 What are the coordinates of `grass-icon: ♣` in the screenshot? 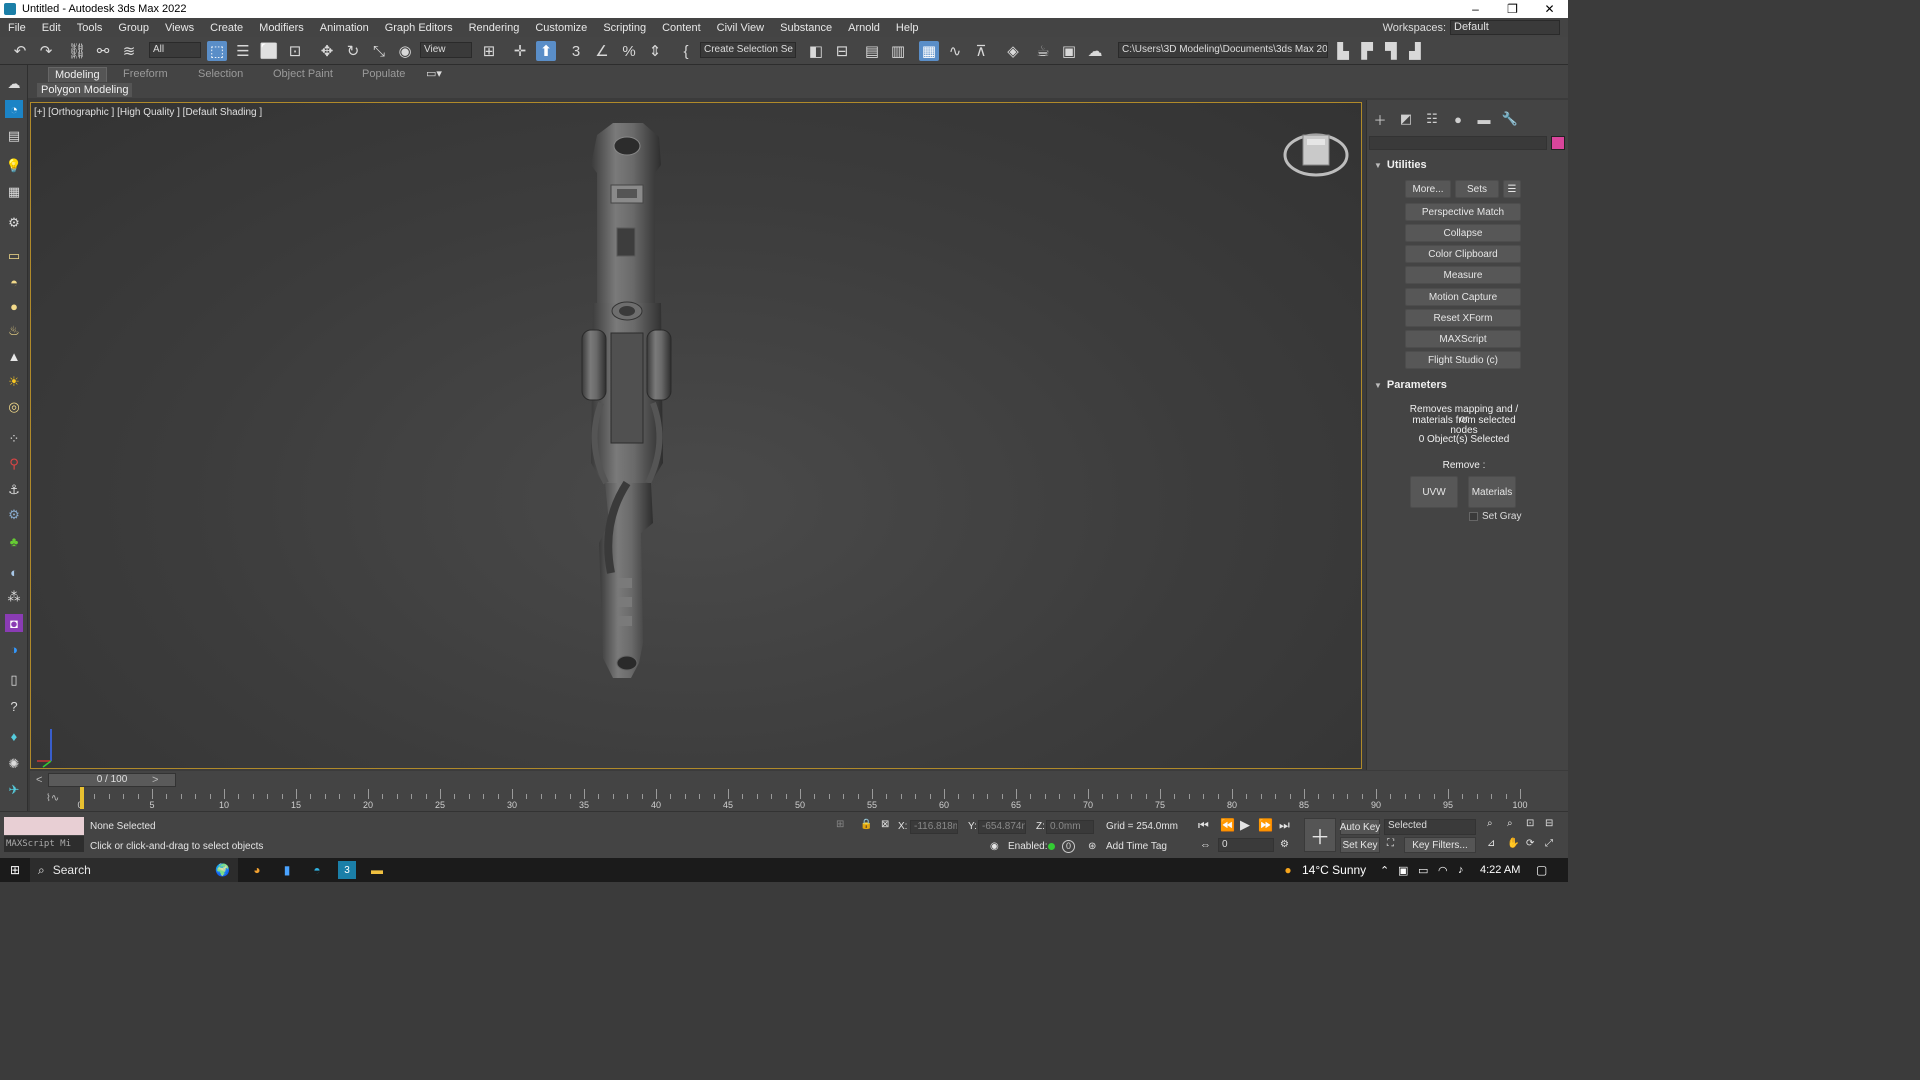 It's located at (14, 541).